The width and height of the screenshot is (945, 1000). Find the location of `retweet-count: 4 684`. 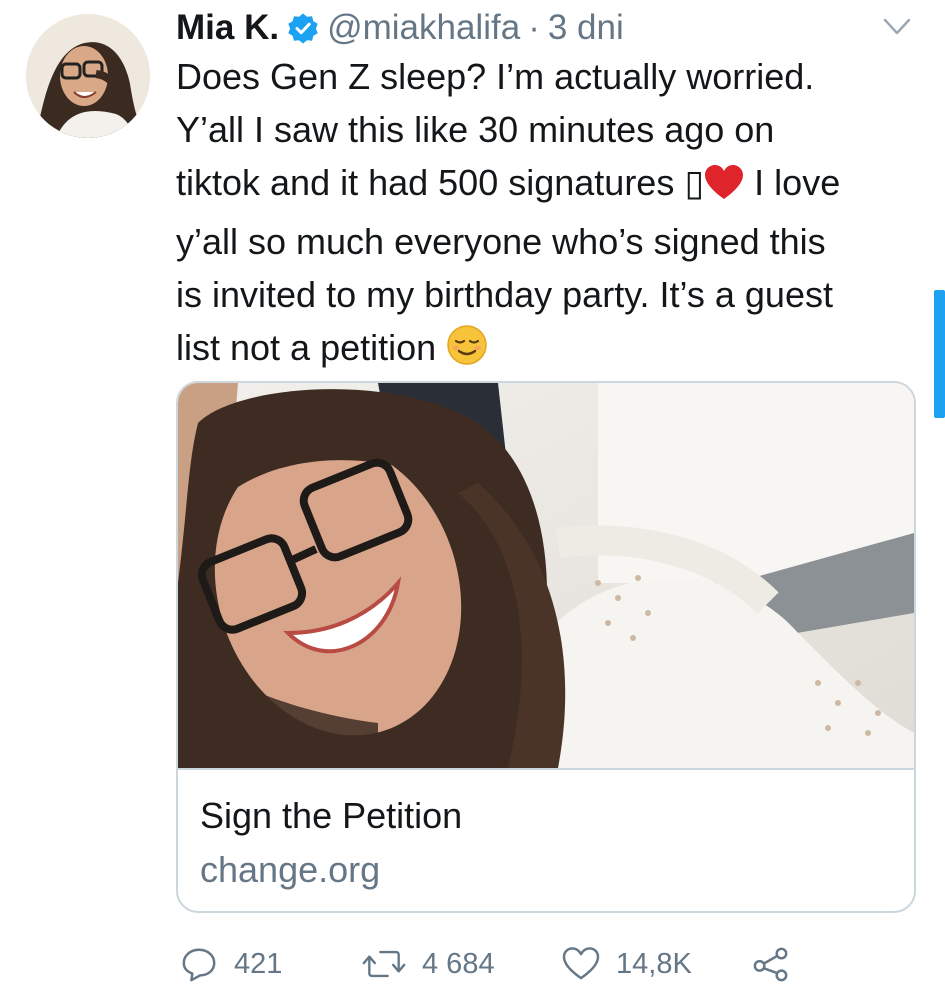

retweet-count: 4 684 is located at coordinates (458, 963).